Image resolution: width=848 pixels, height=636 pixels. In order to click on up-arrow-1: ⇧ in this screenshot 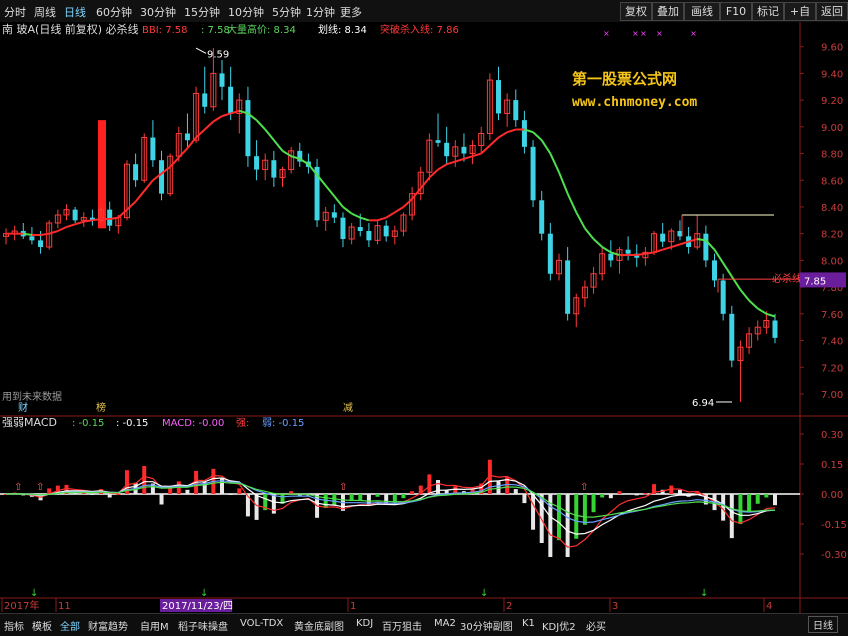, I will do `click(40, 487)`.